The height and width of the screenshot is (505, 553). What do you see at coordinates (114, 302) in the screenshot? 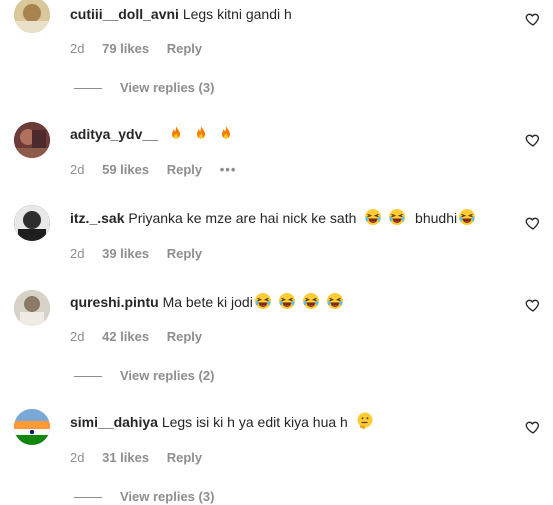
I see `comment-username: qureshi.pintu` at bounding box center [114, 302].